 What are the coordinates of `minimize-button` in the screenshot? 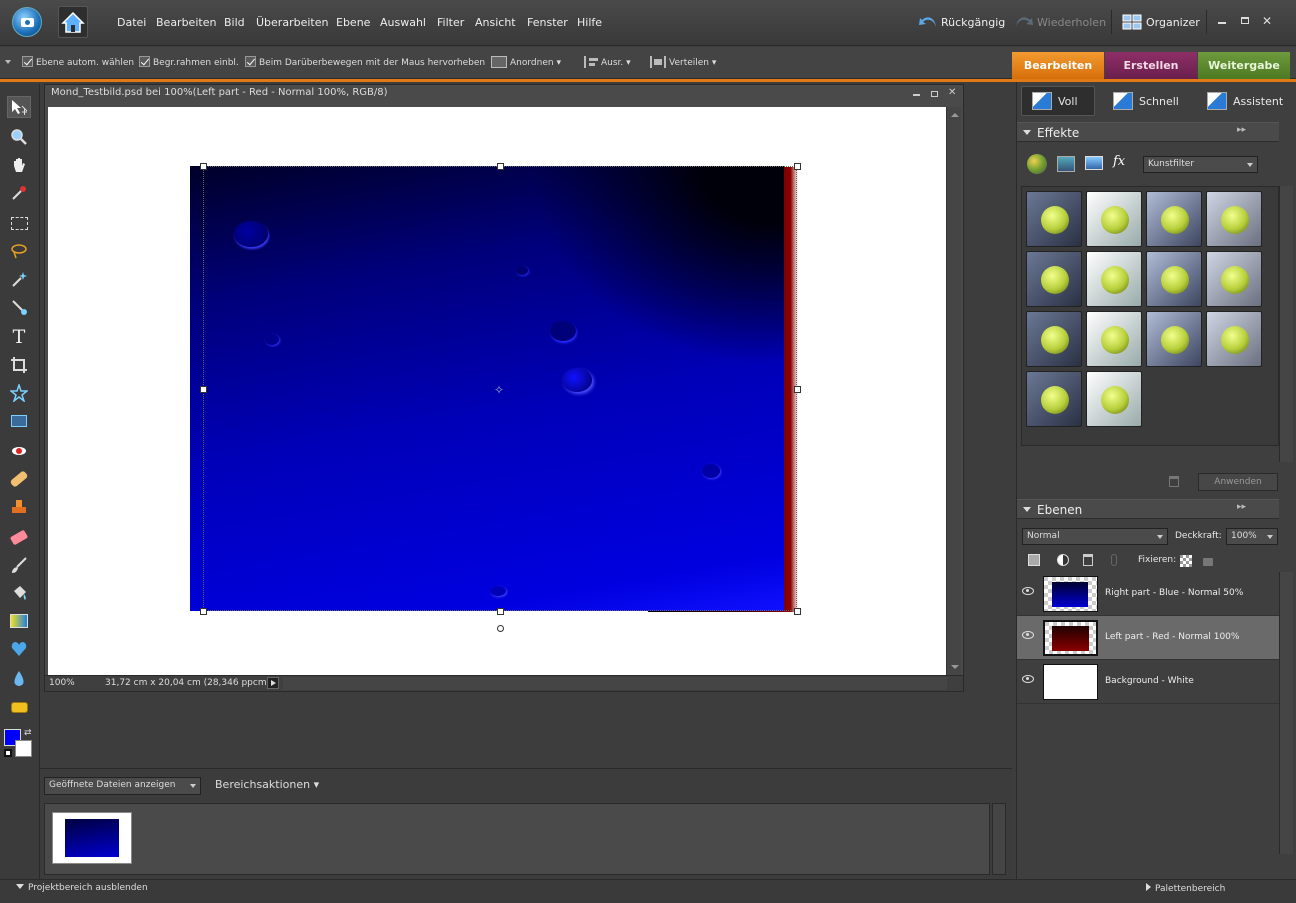 It's located at (1222, 23).